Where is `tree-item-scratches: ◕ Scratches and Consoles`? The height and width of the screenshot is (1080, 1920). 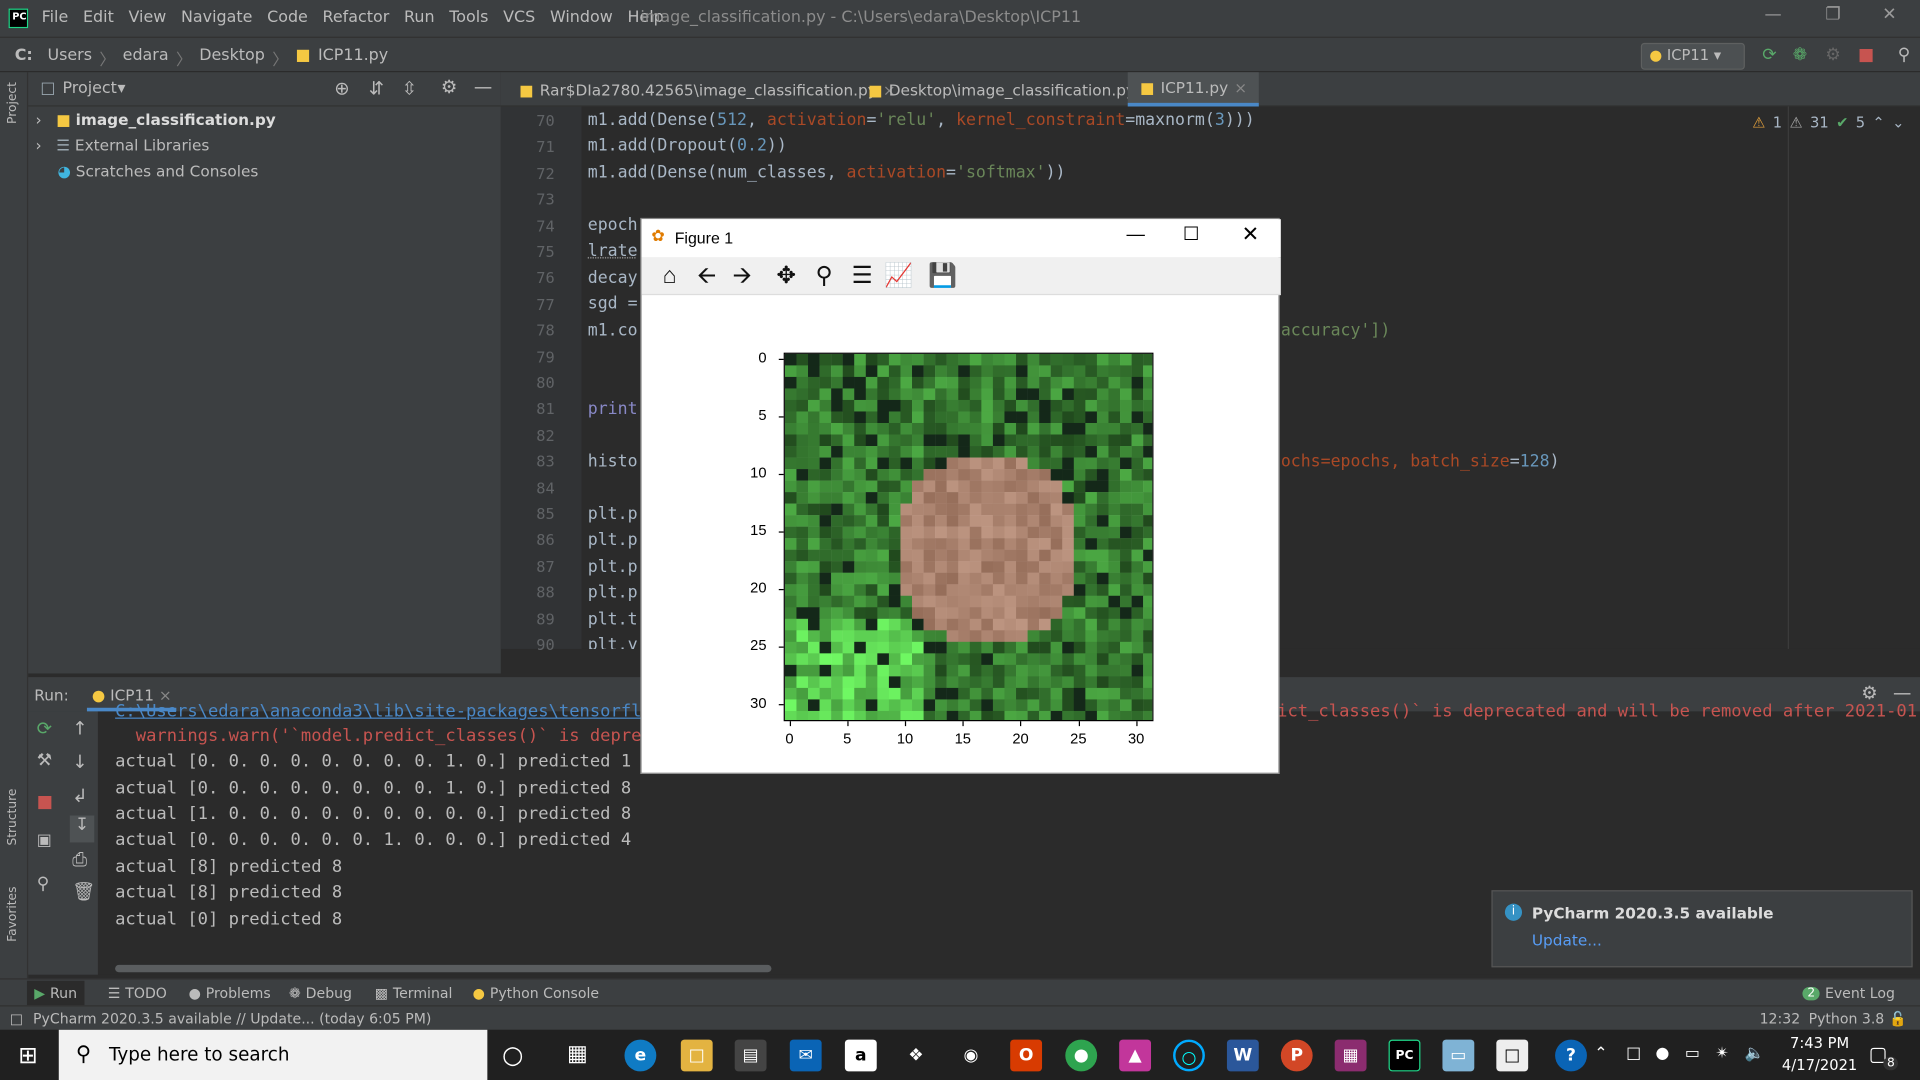 tree-item-scratches: ◕ Scratches and Consoles is located at coordinates (158, 171).